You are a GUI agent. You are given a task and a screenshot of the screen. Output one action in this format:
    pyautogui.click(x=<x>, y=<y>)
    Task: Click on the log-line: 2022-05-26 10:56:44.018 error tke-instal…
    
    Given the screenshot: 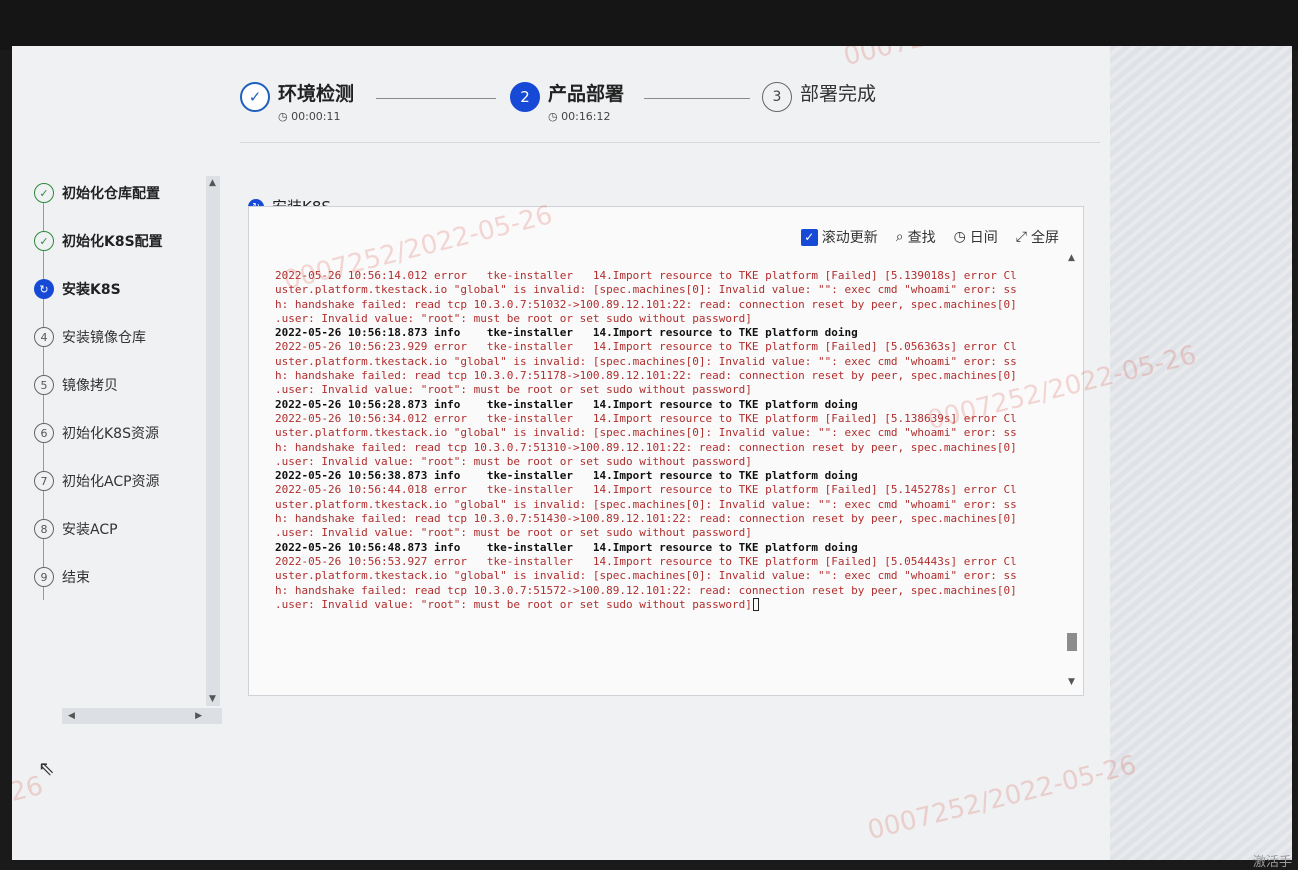 What is the action you would take?
    pyautogui.click(x=646, y=490)
    